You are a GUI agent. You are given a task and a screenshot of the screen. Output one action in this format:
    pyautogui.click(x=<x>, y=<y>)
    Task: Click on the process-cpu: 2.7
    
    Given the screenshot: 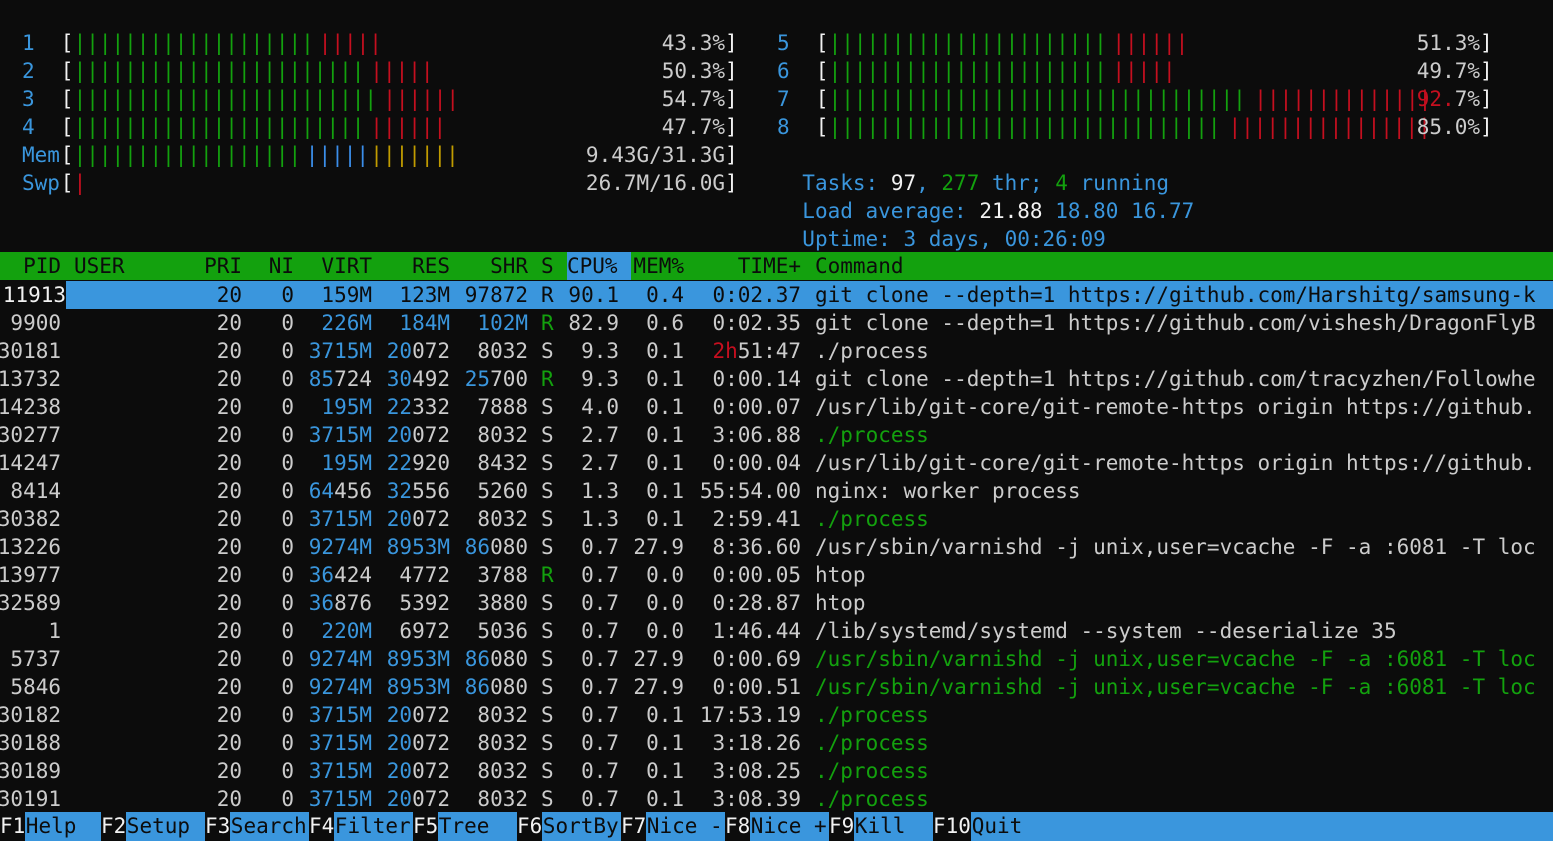 What is the action you would take?
    pyautogui.click(x=600, y=435)
    